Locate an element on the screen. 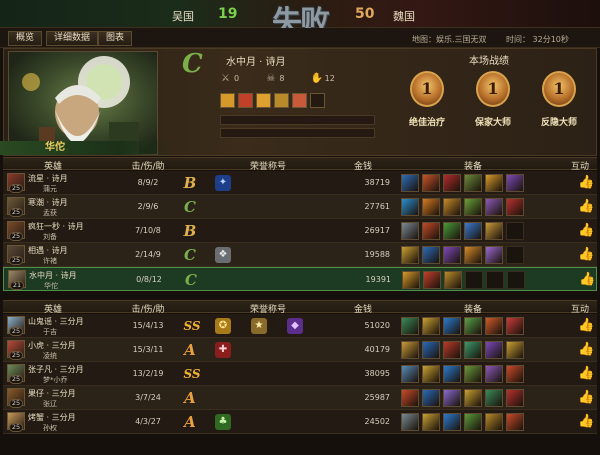 The image size is (600, 455). hero-name: 刘备 is located at coordinates (50, 237).